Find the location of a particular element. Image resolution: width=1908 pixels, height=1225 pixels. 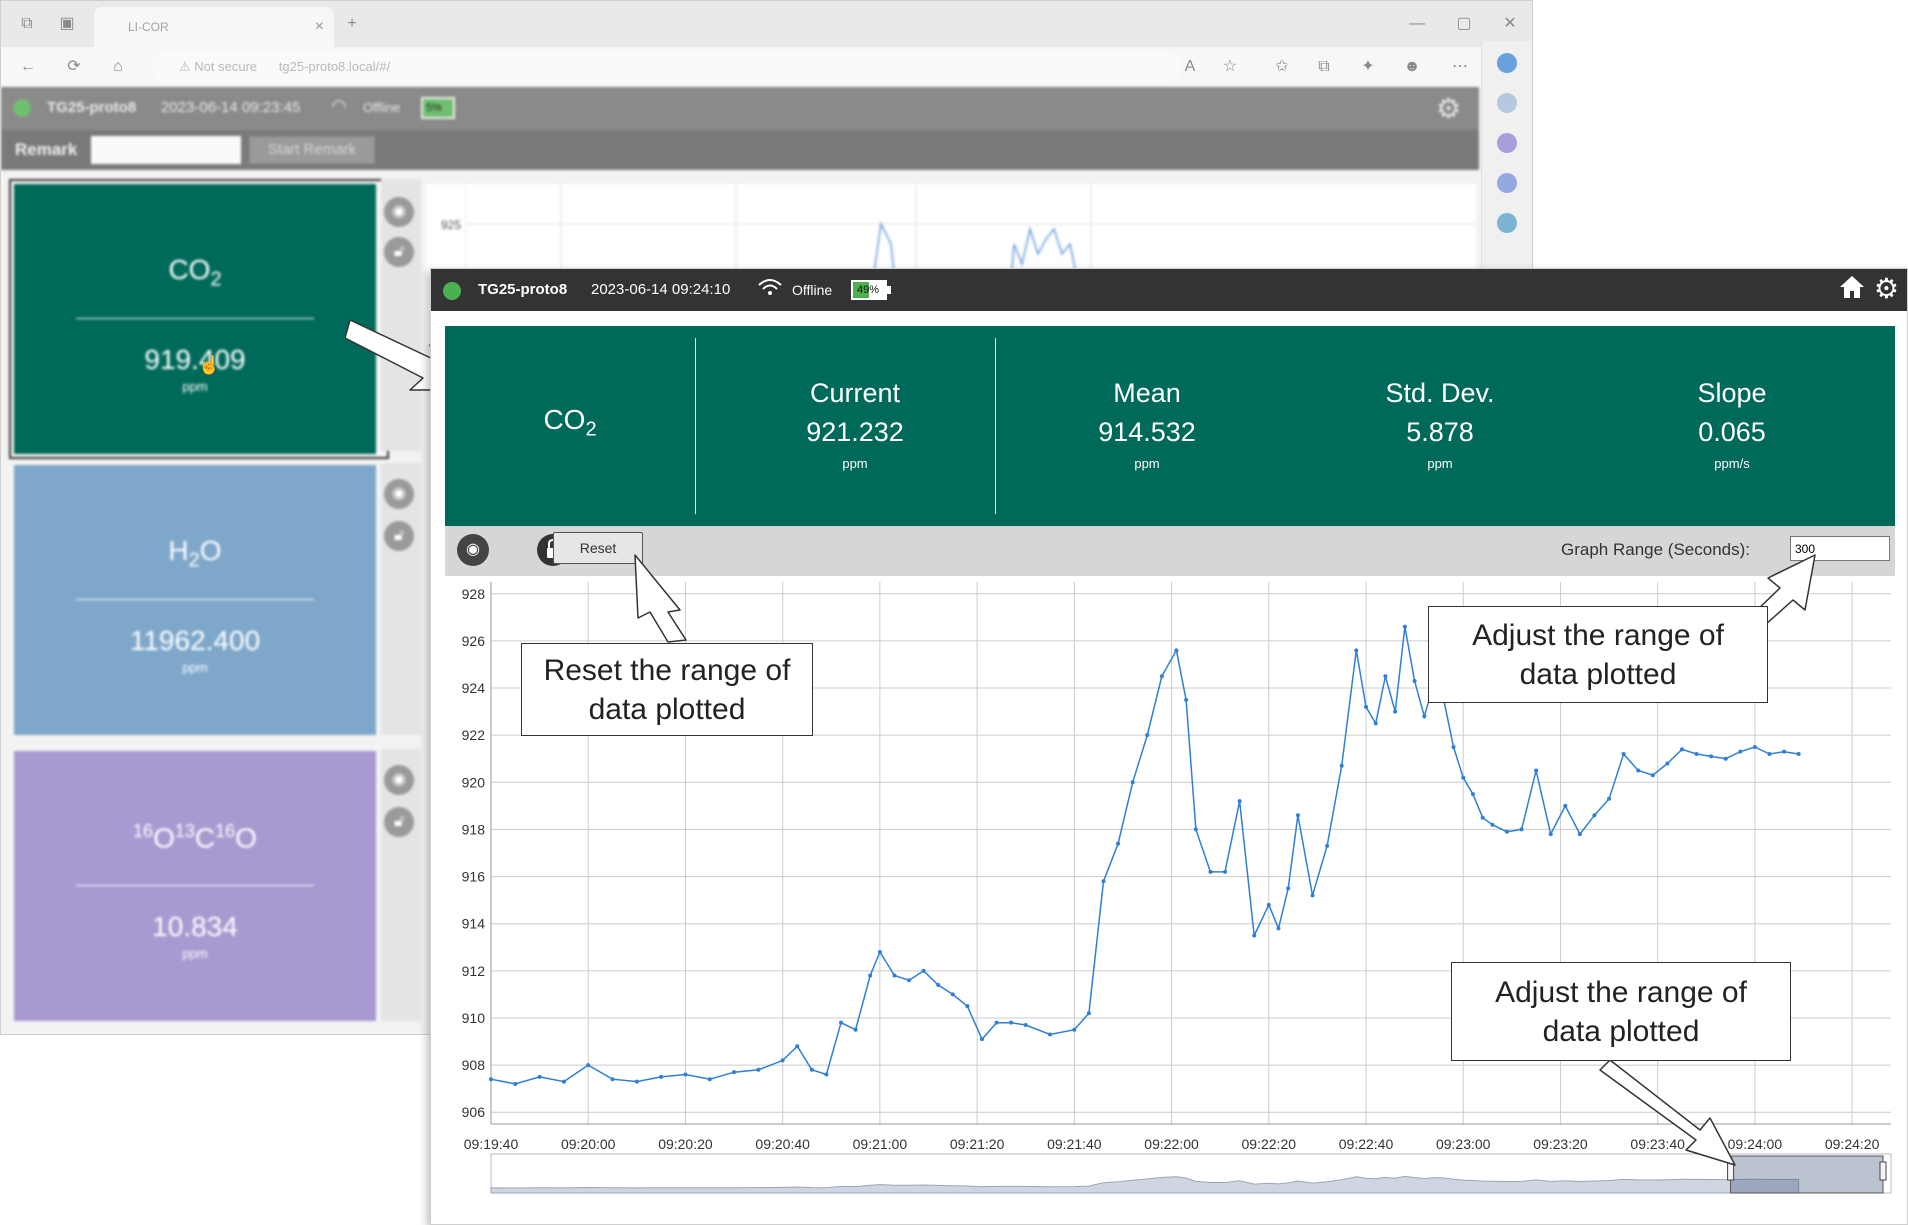

y-tick-label: 924 is located at coordinates (474, 688).